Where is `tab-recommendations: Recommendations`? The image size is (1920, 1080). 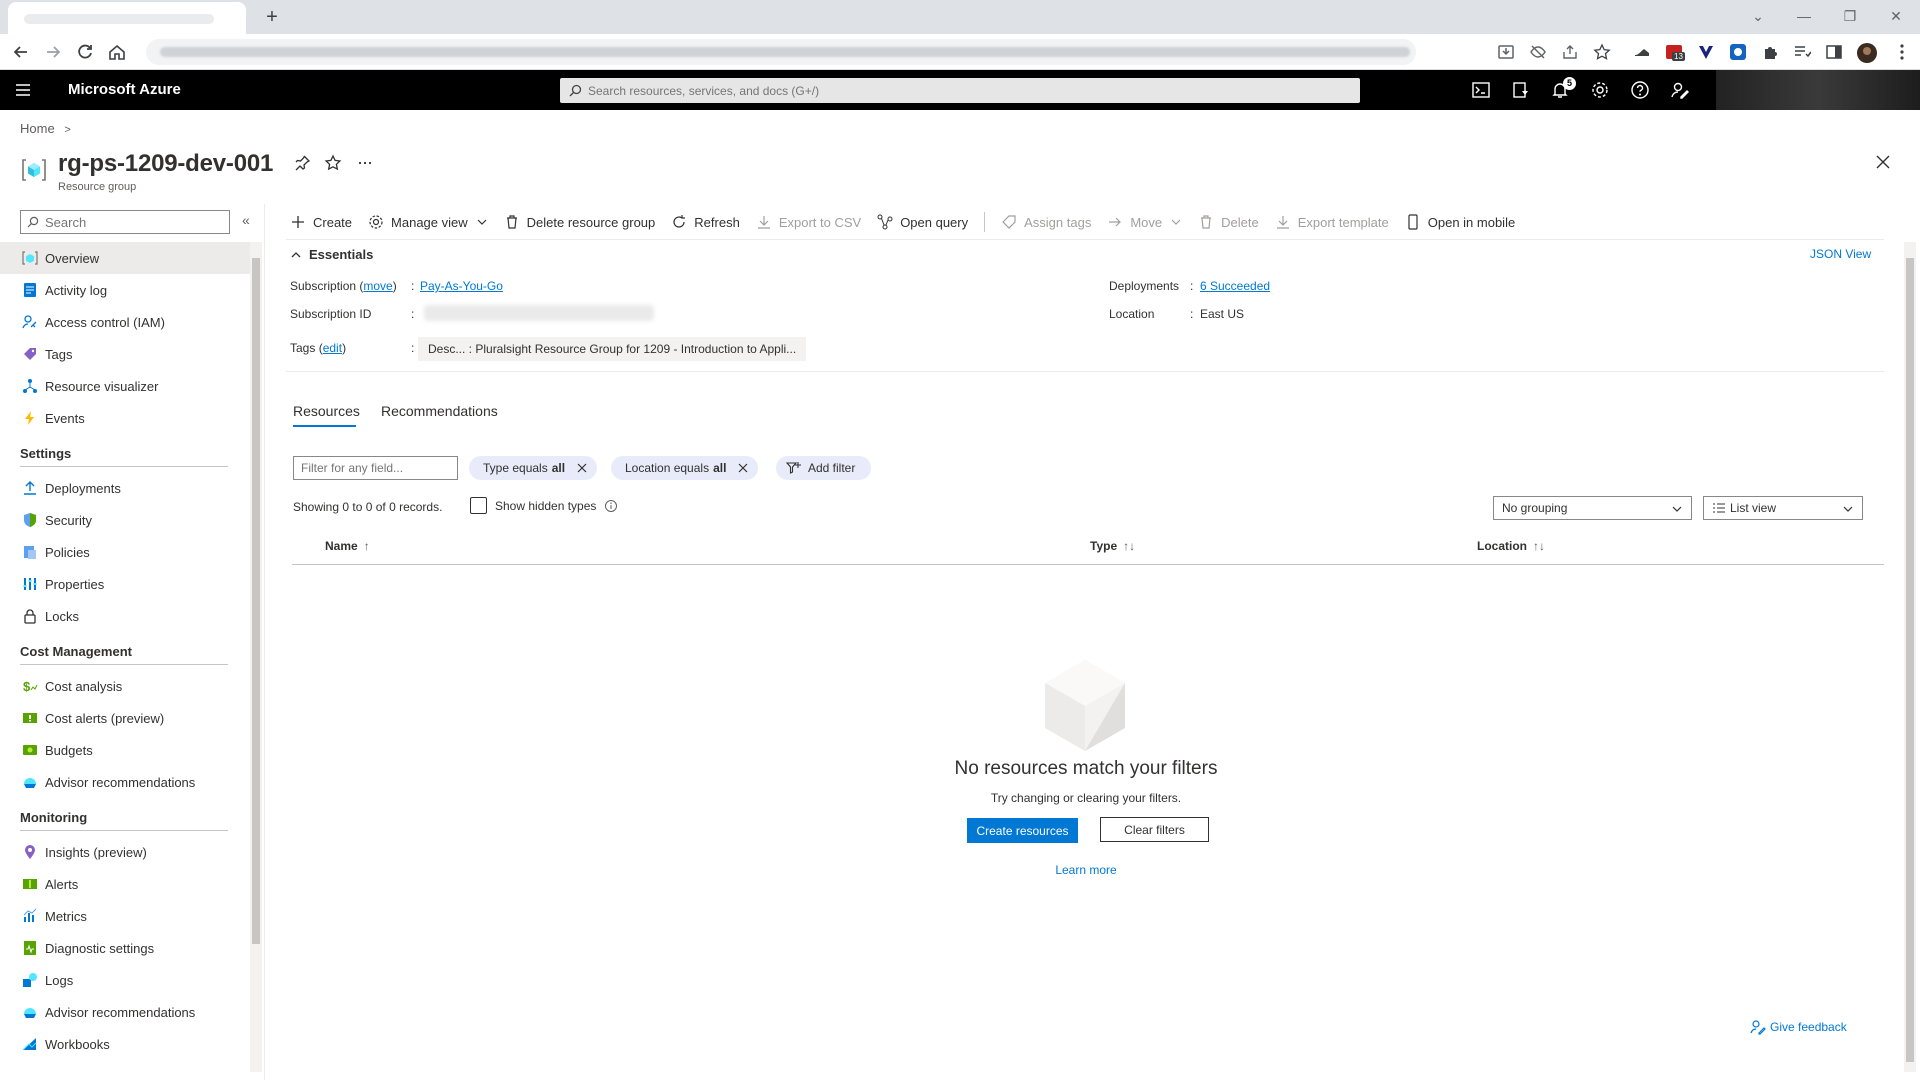 tab-recommendations: Recommendations is located at coordinates (439, 411).